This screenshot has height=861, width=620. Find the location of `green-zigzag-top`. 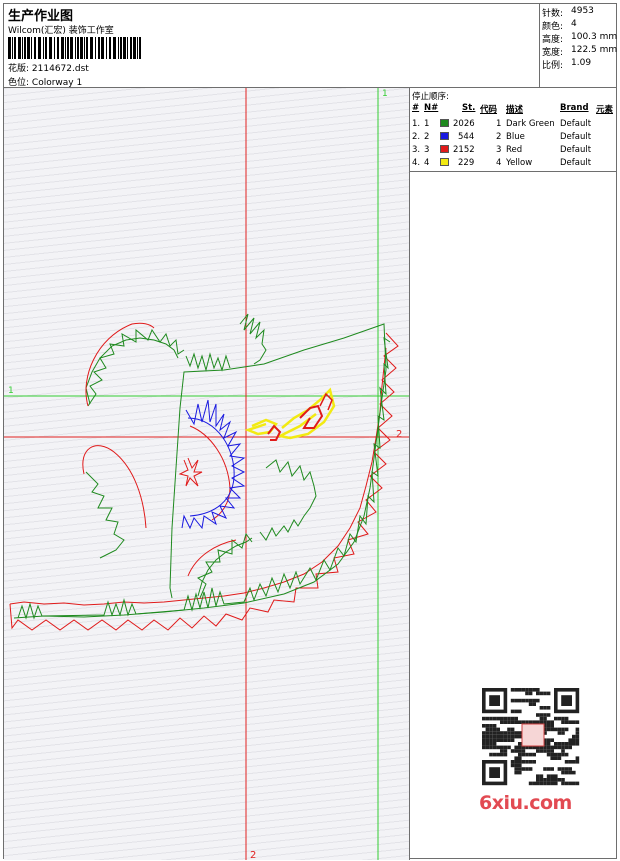

green-zigzag-top is located at coordinates (208, 362).